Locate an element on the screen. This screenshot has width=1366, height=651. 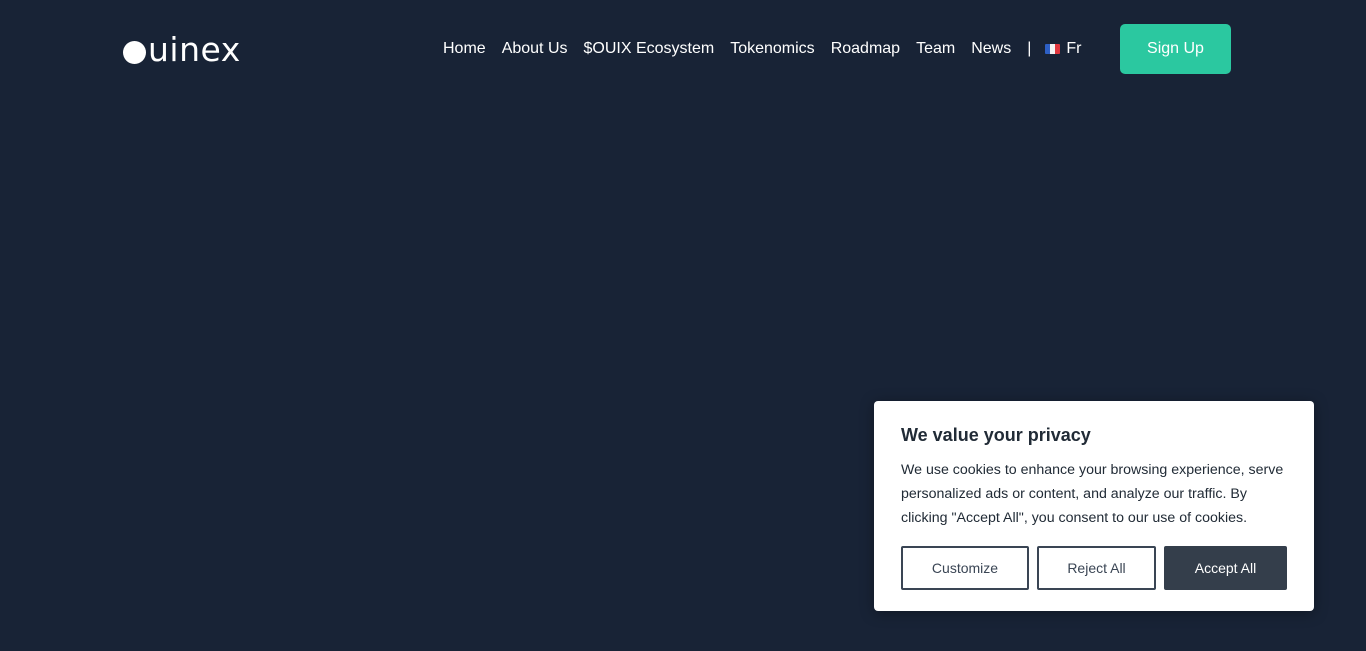
nav-roadmap: Roadmap is located at coordinates (865, 49).